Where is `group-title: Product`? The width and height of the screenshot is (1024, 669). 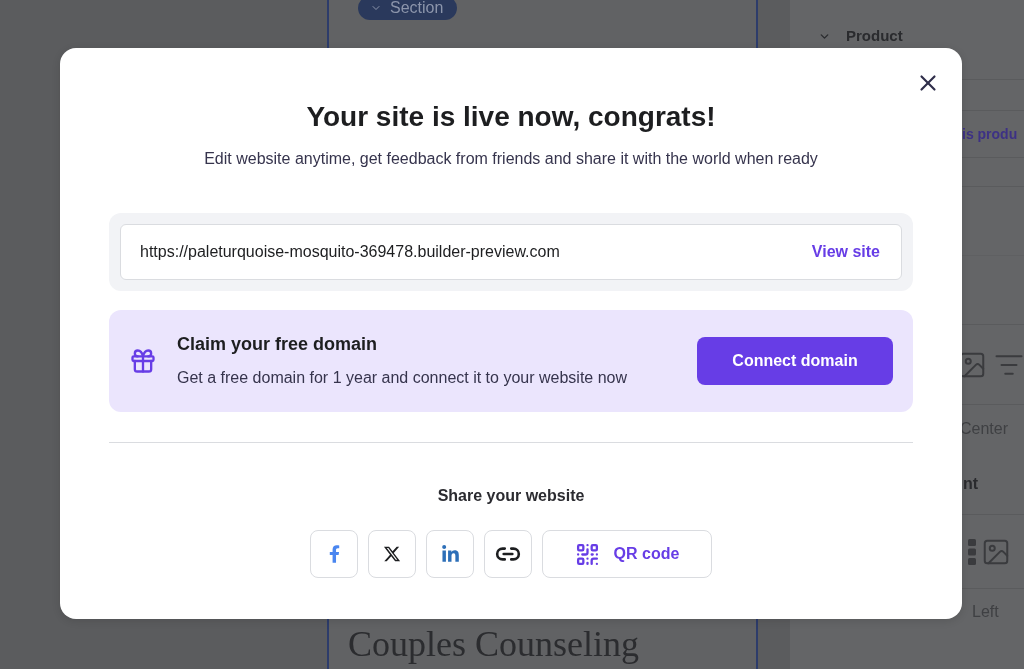
group-title: Product is located at coordinates (874, 36).